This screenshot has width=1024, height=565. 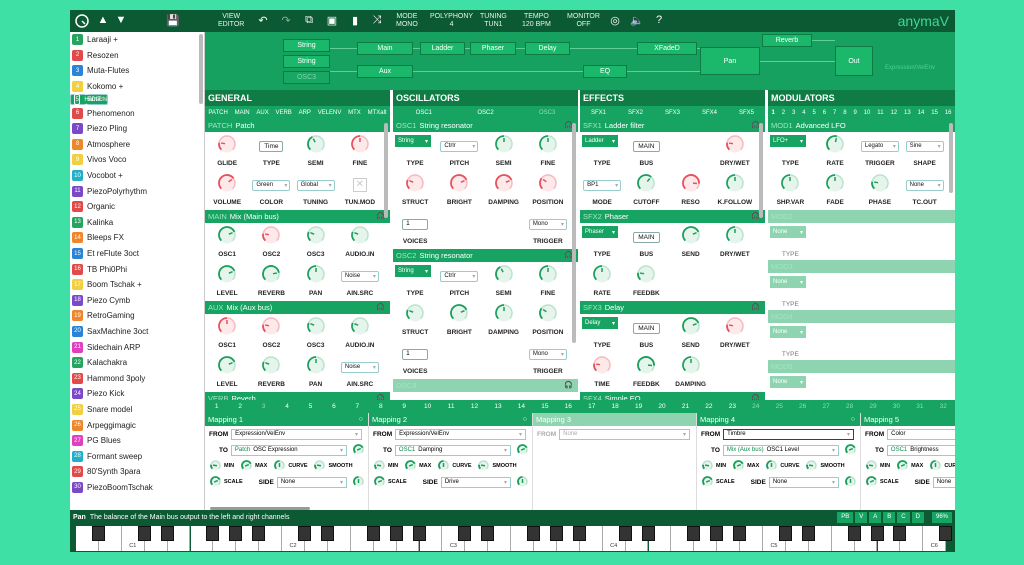 I want to click on new-file-icon: ▮, so click(x=355, y=20).